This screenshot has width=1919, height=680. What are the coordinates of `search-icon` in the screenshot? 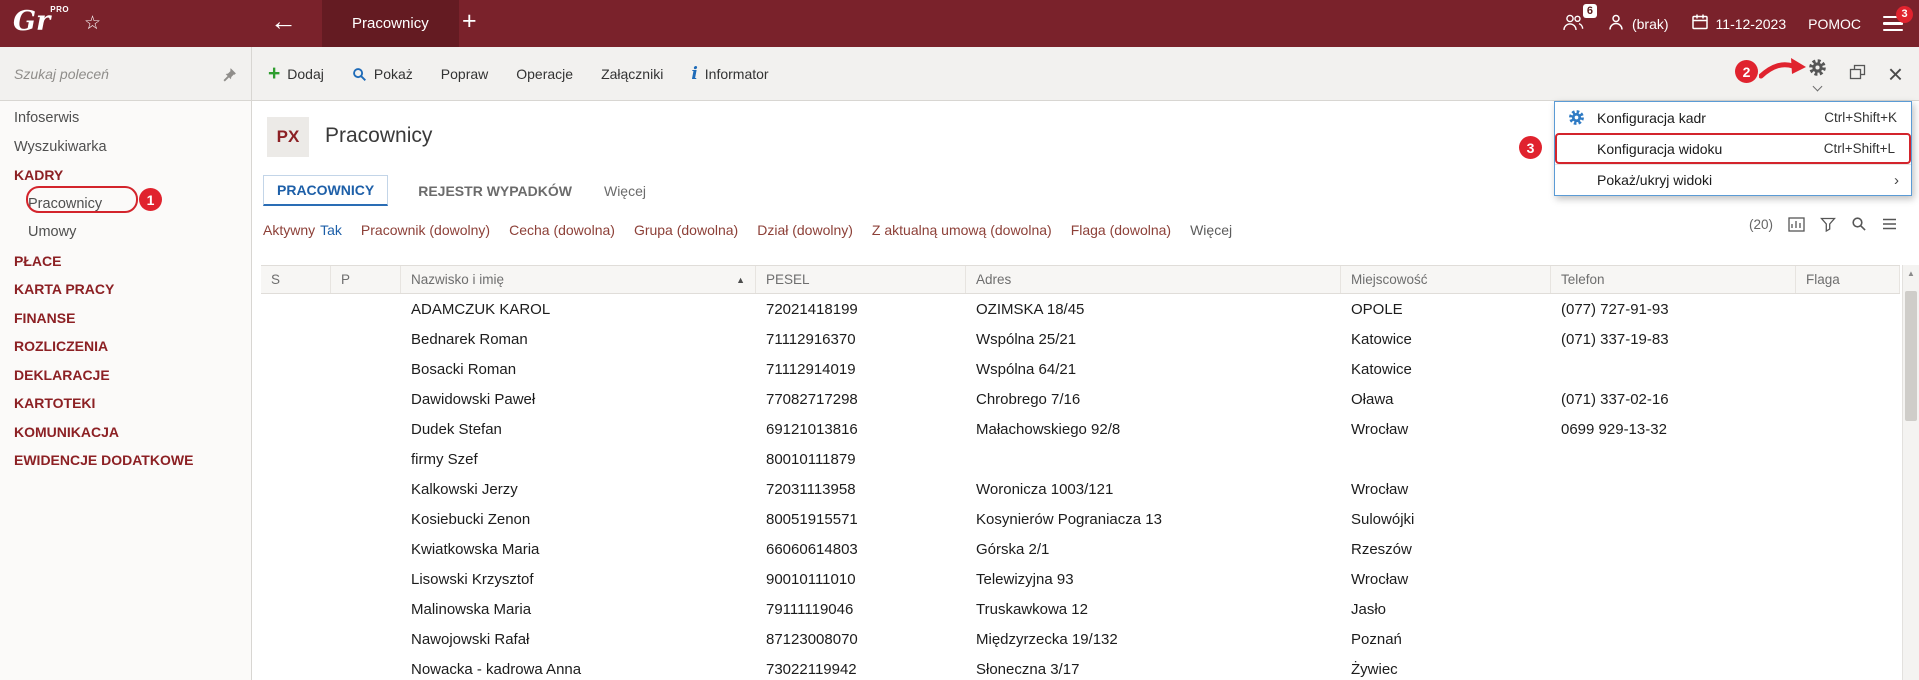 It's located at (1859, 224).